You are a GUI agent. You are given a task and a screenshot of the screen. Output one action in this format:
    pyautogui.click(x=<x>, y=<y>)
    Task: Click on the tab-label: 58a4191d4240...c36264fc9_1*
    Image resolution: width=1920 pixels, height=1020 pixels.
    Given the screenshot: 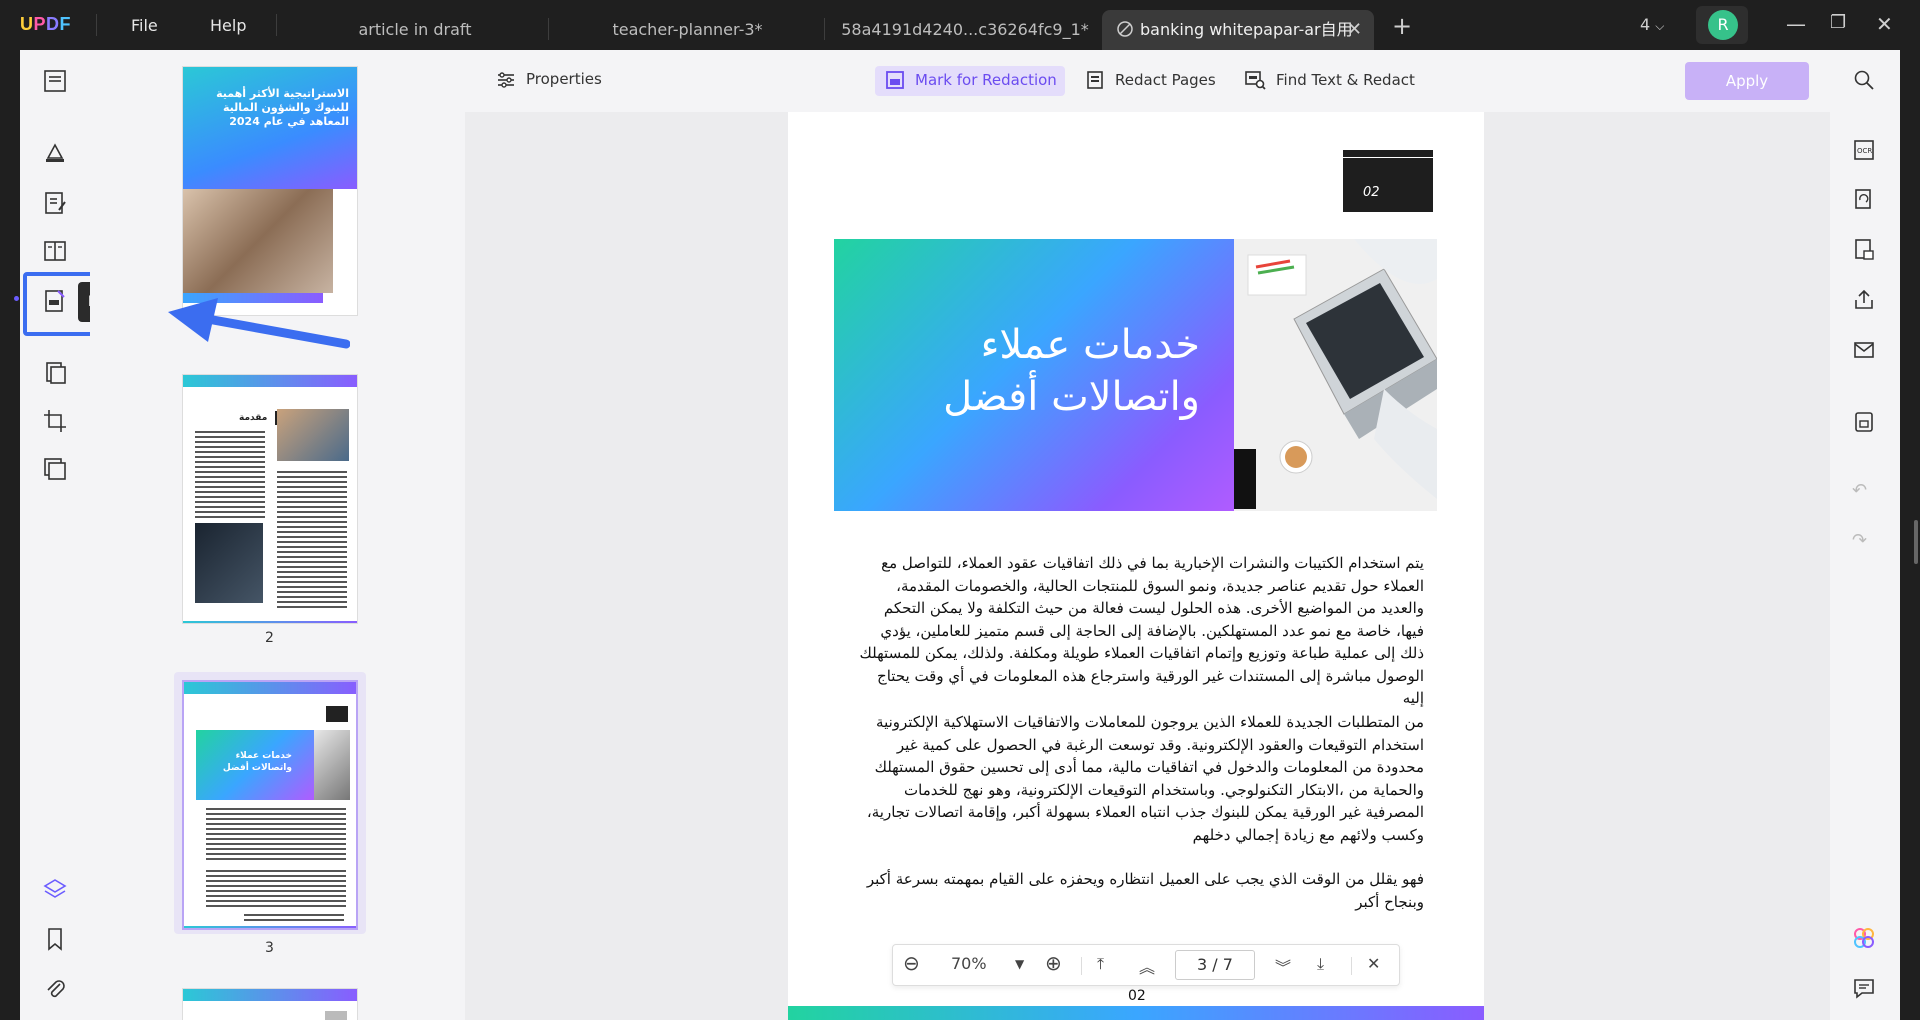 What is the action you would take?
    pyautogui.click(x=965, y=29)
    